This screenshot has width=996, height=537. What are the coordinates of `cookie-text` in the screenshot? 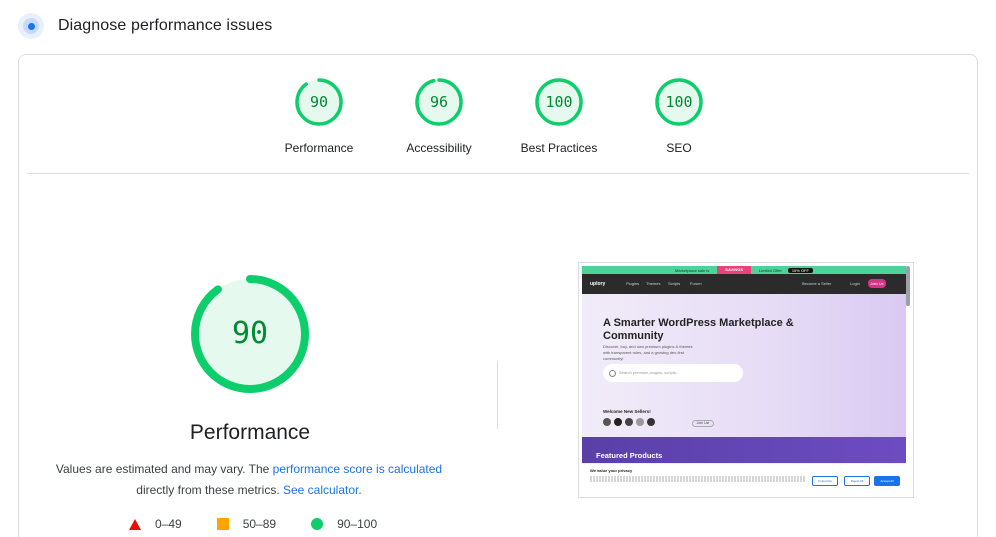 It's located at (697, 479).